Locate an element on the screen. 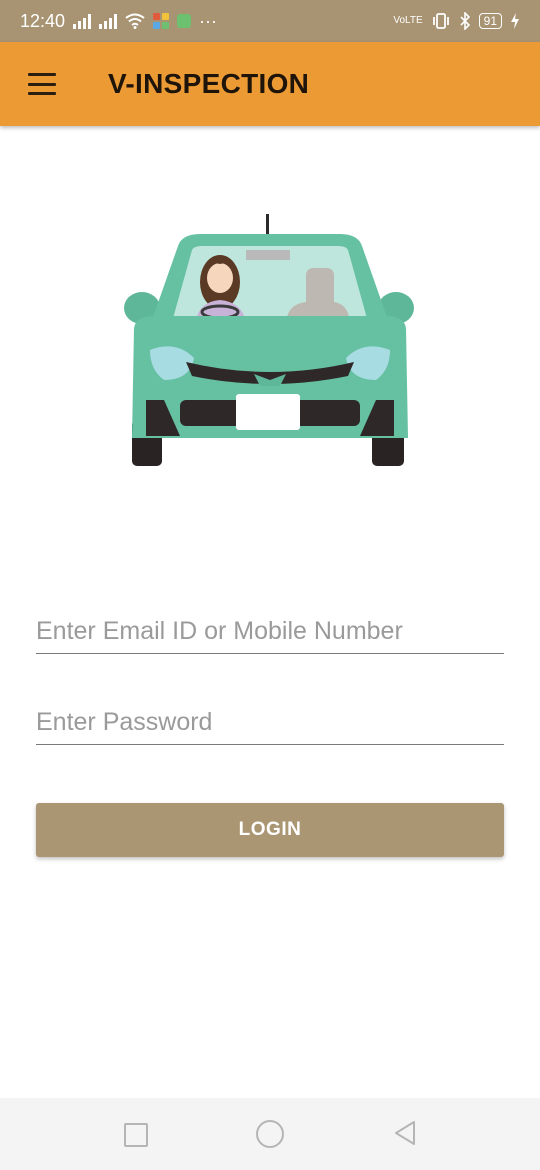 This screenshot has width=540, height=1170. battery-level: 91 is located at coordinates (490, 21).